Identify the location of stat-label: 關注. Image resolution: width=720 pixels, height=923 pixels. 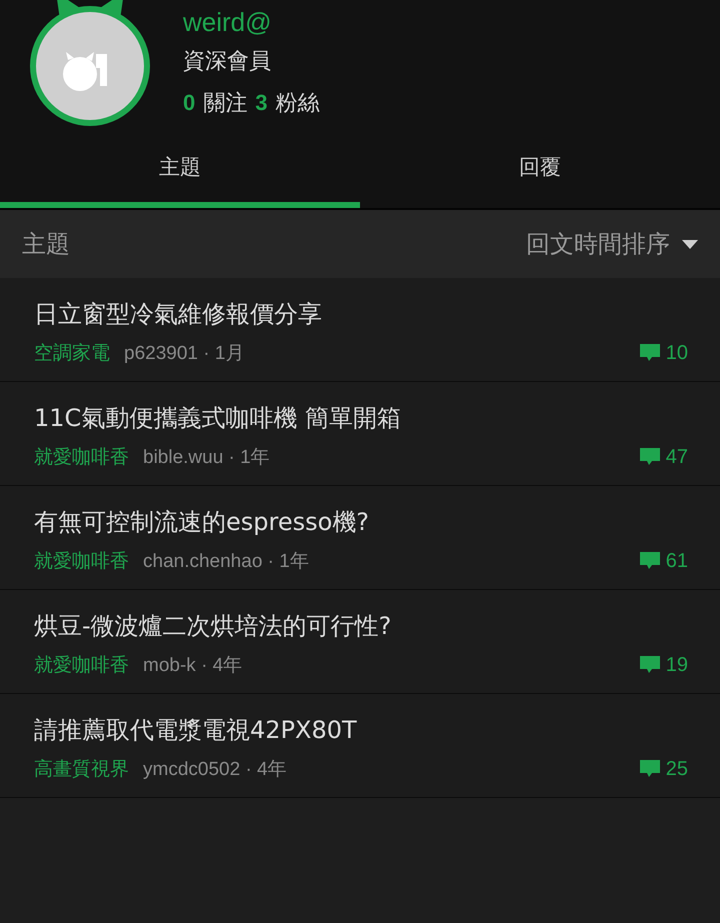
(225, 104).